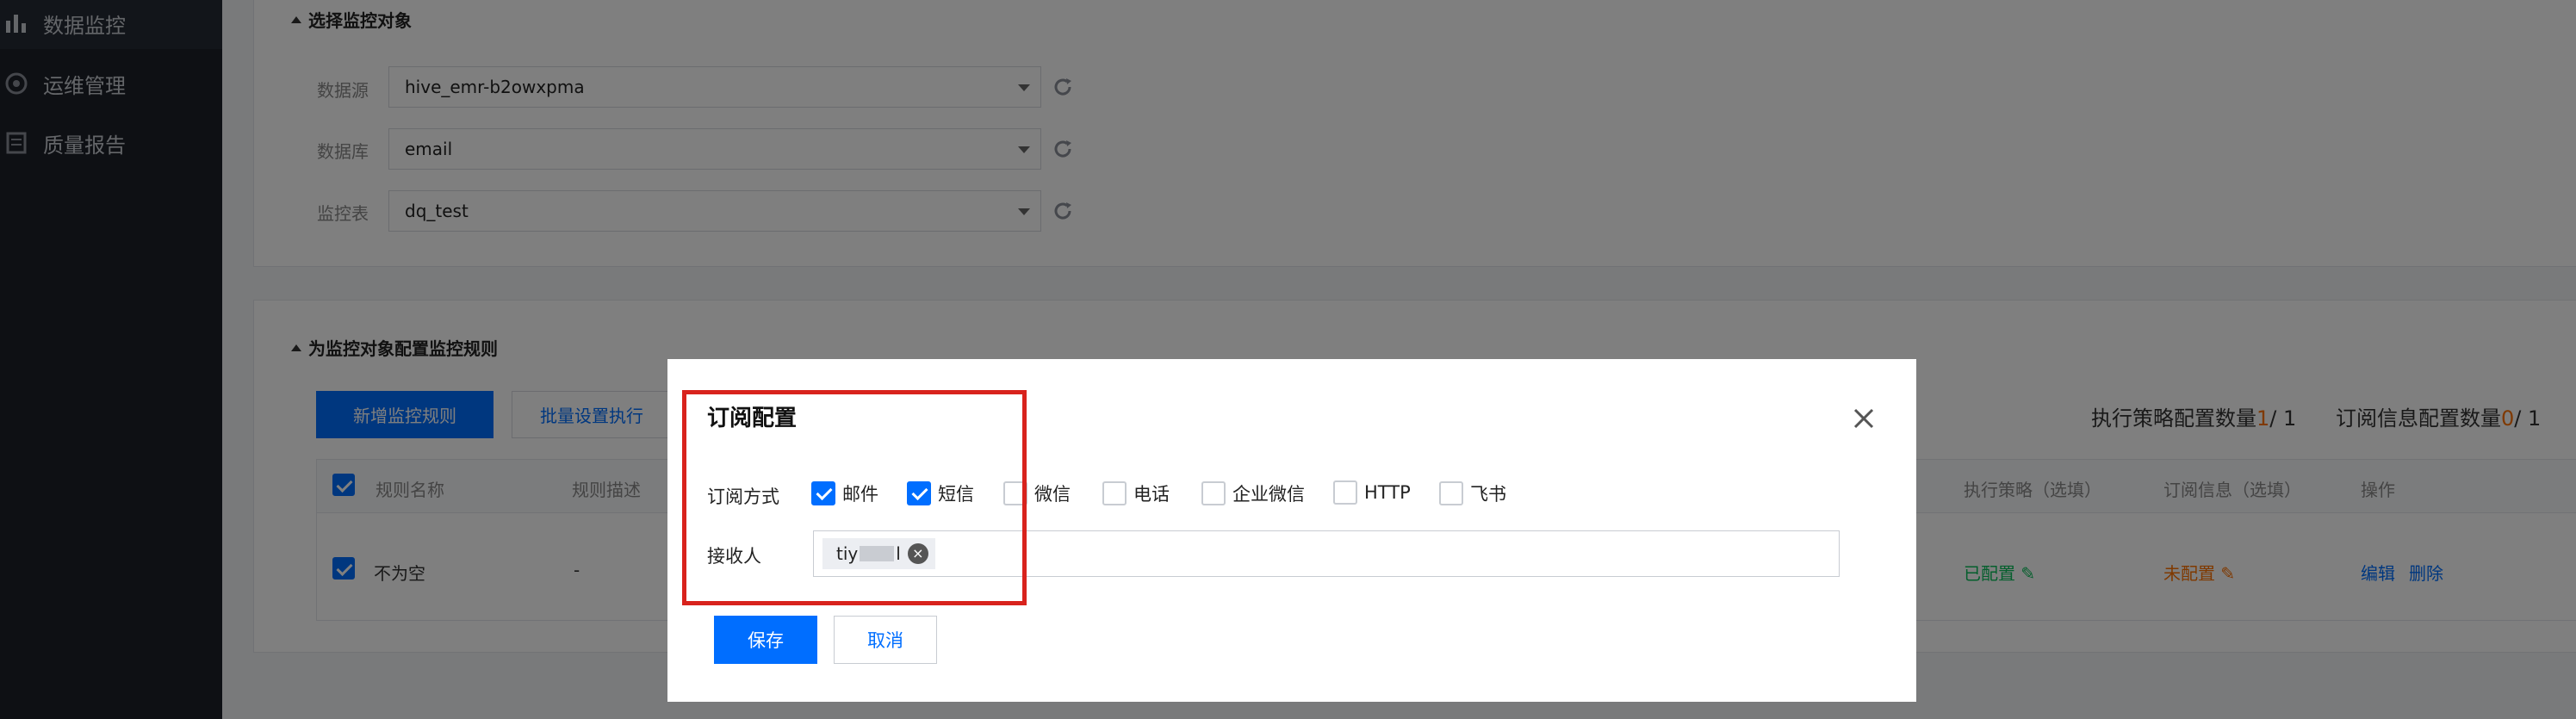 Image resolution: width=2576 pixels, height=719 pixels. What do you see at coordinates (1213, 493) in the screenshot?
I see `checkbox-wecom` at bounding box center [1213, 493].